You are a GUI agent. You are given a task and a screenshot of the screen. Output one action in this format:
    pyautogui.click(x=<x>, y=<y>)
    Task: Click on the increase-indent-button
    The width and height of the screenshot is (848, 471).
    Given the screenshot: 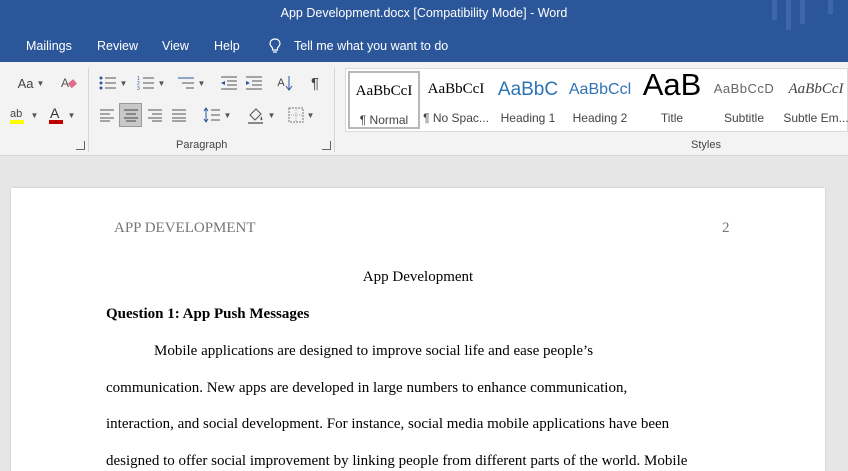 What is the action you would take?
    pyautogui.click(x=254, y=83)
    